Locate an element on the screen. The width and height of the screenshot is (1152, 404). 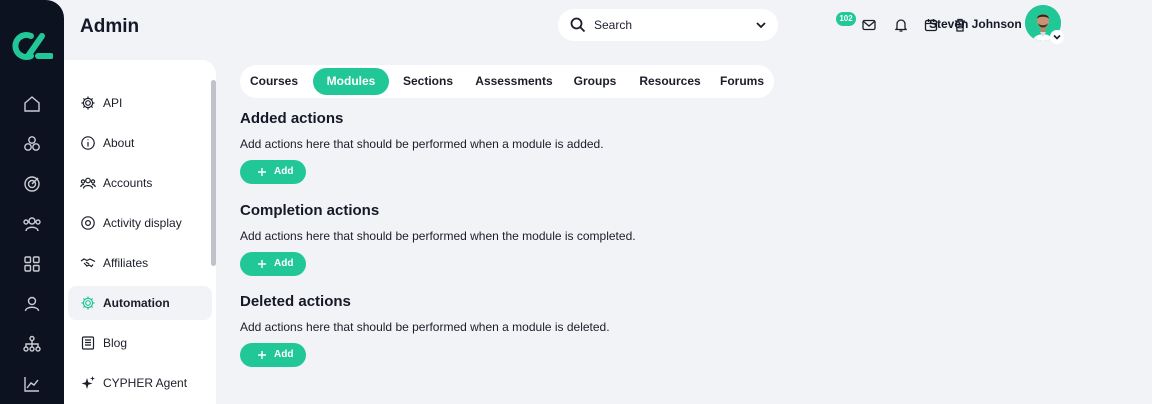
sitemap-icon is located at coordinates (32, 344).